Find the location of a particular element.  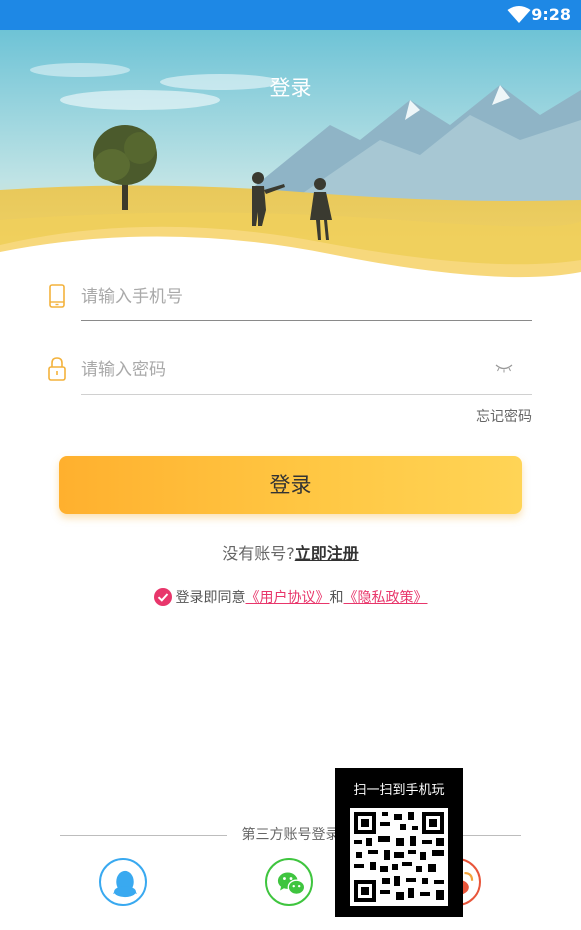

password-field is located at coordinates (289, 374).